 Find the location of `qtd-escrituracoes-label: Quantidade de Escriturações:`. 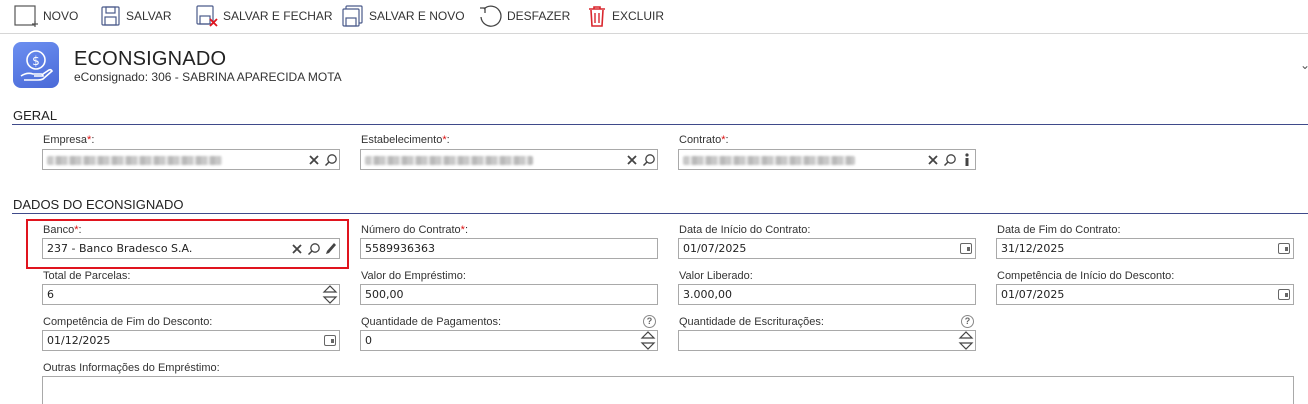

qtd-escrituracoes-label: Quantidade de Escriturações: is located at coordinates (751, 322).